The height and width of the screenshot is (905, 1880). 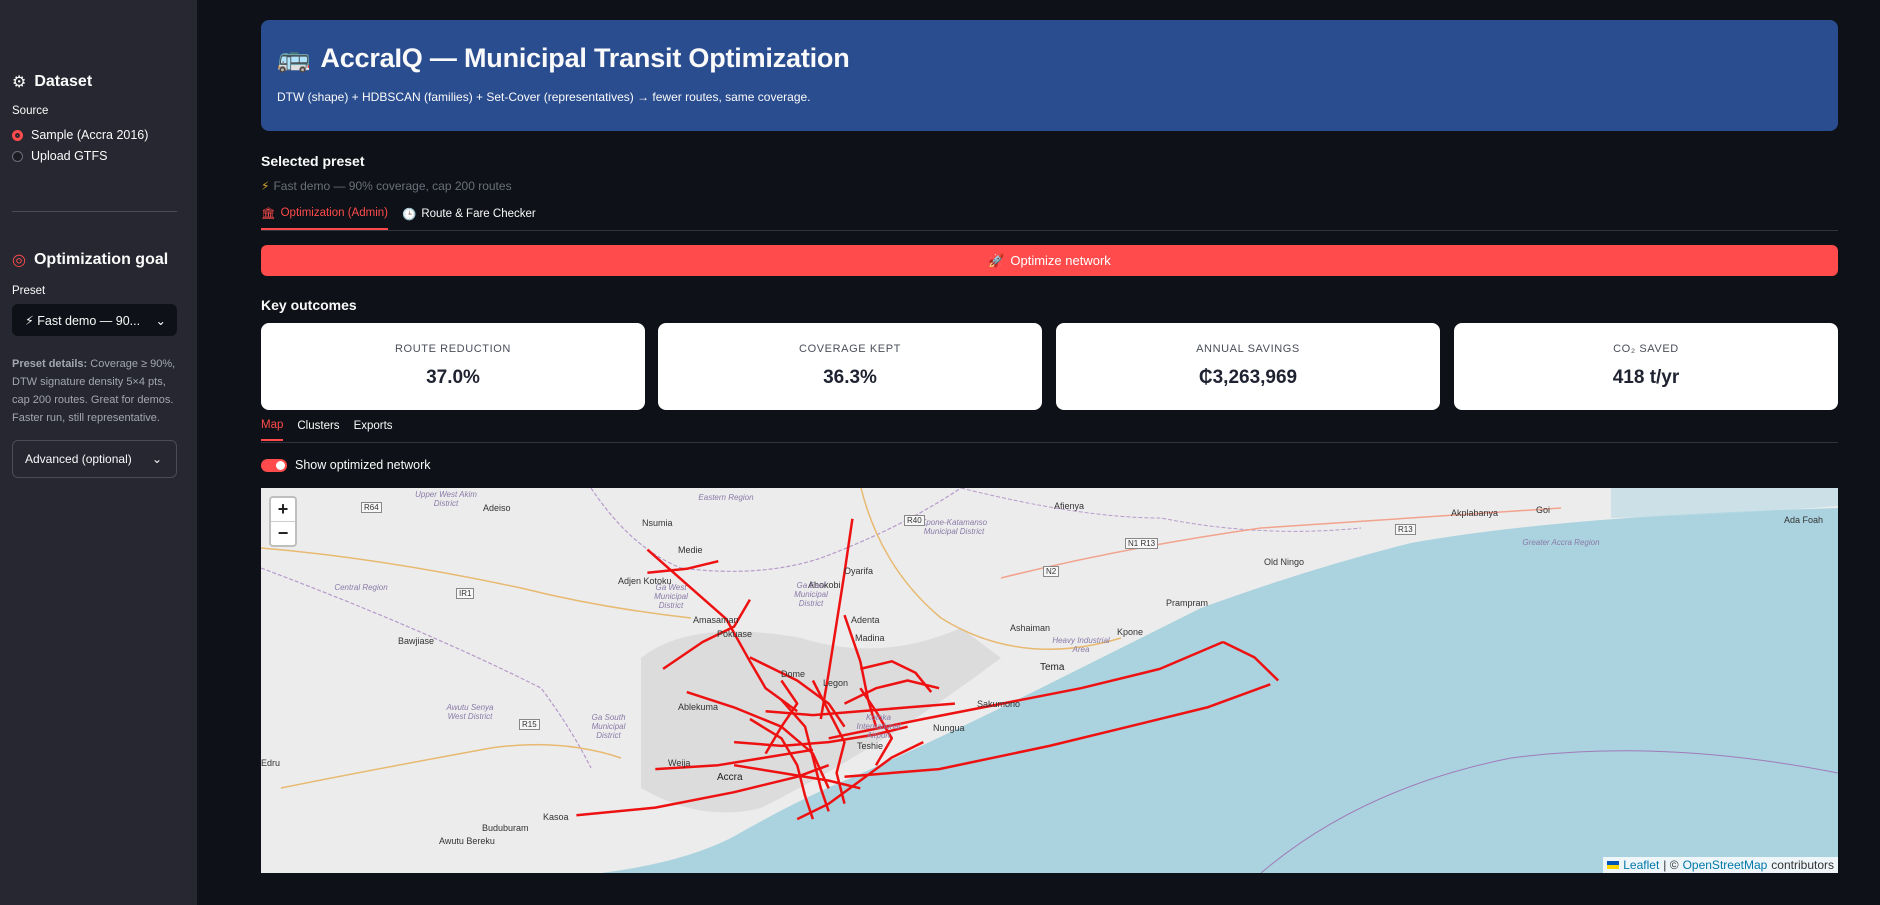 What do you see at coordinates (850, 377) in the screenshot?
I see `metric-value: 36.3%` at bounding box center [850, 377].